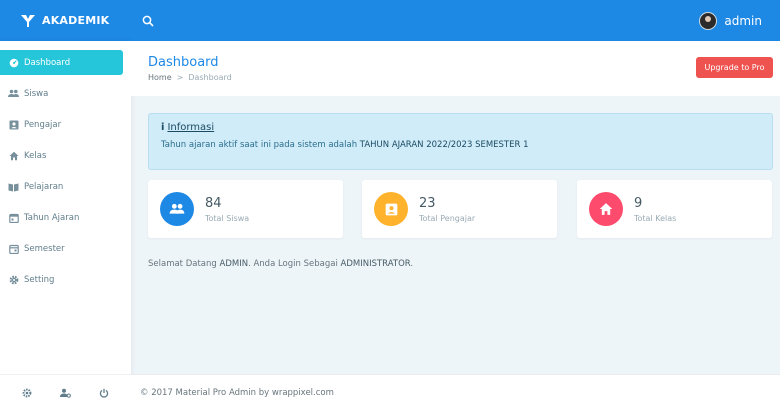 Image resolution: width=780 pixels, height=410 pixels. Describe the element at coordinates (444, 145) in the screenshot. I see `active-academic-year: TAHUN AJARAN 2022/2023 SEMESTER 1` at that location.